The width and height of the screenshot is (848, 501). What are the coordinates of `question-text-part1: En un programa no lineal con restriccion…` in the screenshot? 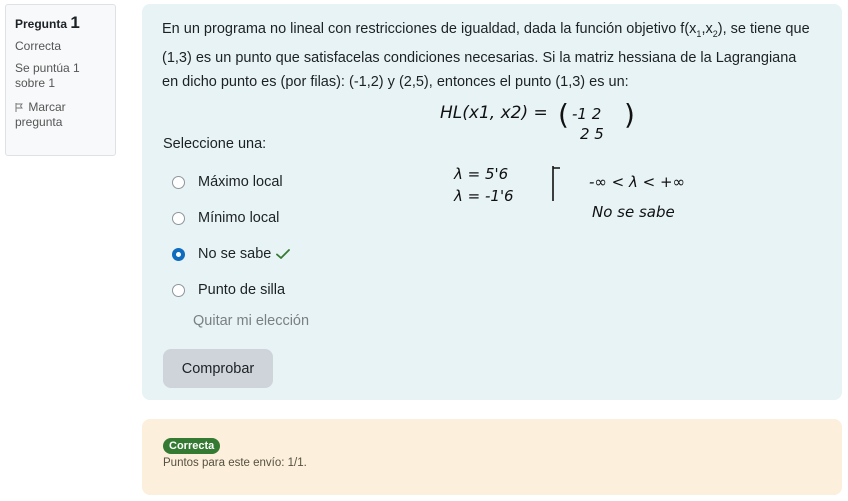 It's located at (429, 29).